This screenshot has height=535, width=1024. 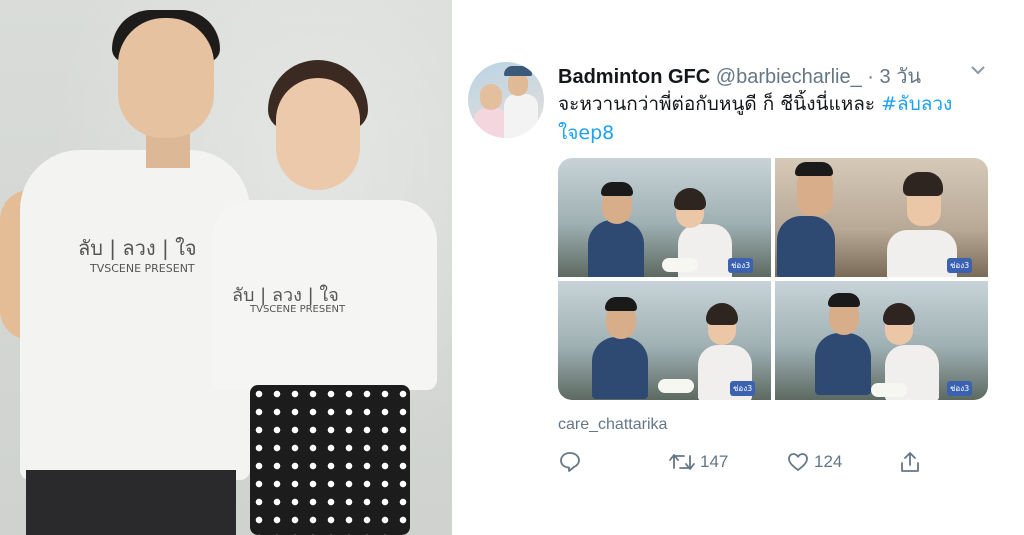 What do you see at coordinates (789, 77) in the screenshot?
I see `user-handle: @barbiecharlie_` at bounding box center [789, 77].